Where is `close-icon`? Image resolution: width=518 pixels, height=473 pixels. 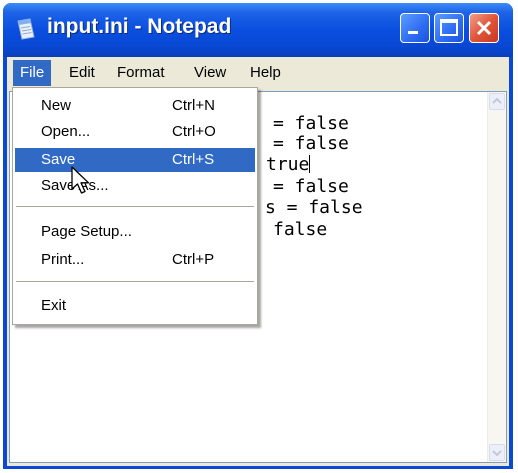 close-icon is located at coordinates (484, 28).